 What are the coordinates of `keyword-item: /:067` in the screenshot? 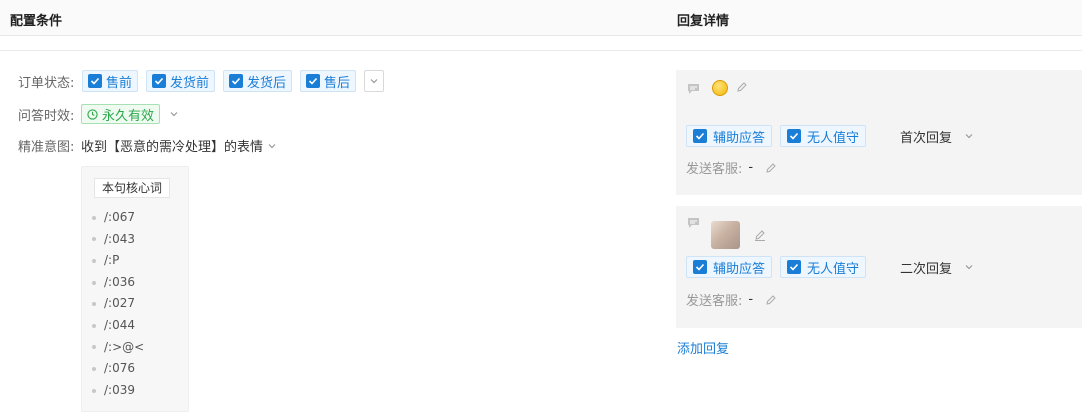 It's located at (118, 218).